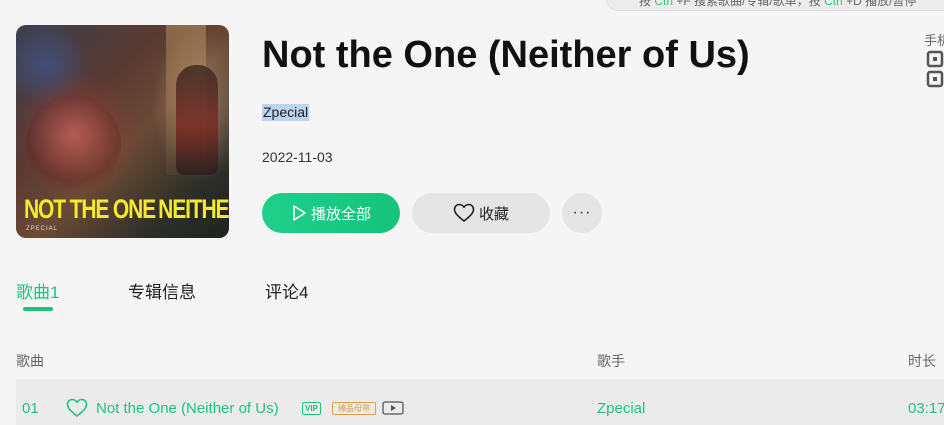 The height and width of the screenshot is (425, 944). I want to click on play-all-button: 播放全部, so click(331, 213).